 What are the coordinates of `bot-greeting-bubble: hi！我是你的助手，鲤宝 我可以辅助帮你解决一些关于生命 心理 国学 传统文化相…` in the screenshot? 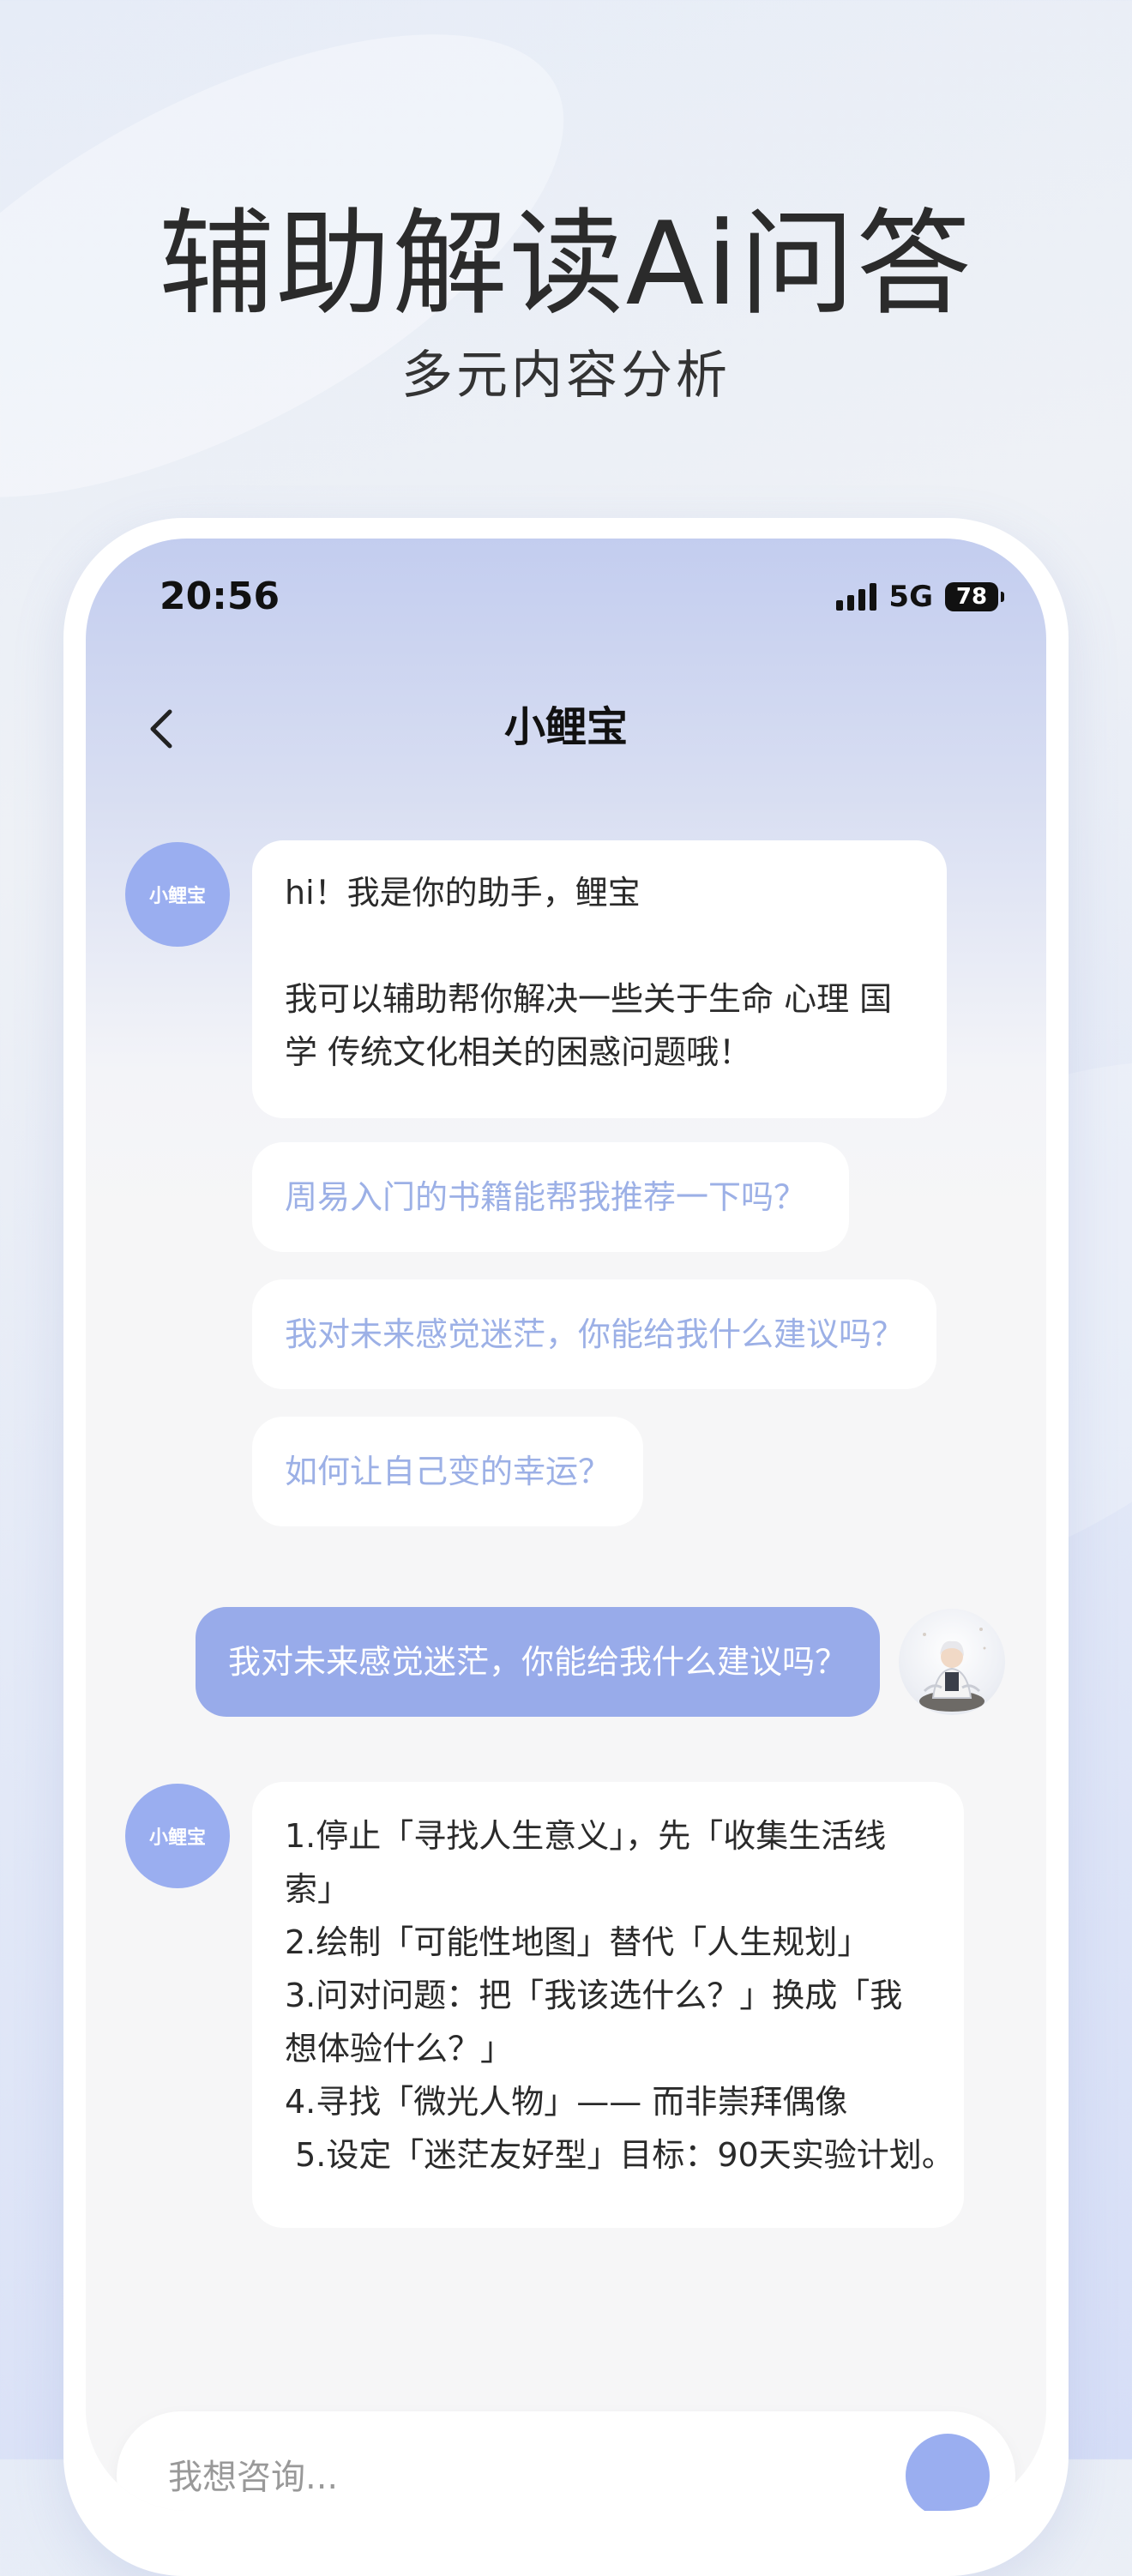 It's located at (599, 979).